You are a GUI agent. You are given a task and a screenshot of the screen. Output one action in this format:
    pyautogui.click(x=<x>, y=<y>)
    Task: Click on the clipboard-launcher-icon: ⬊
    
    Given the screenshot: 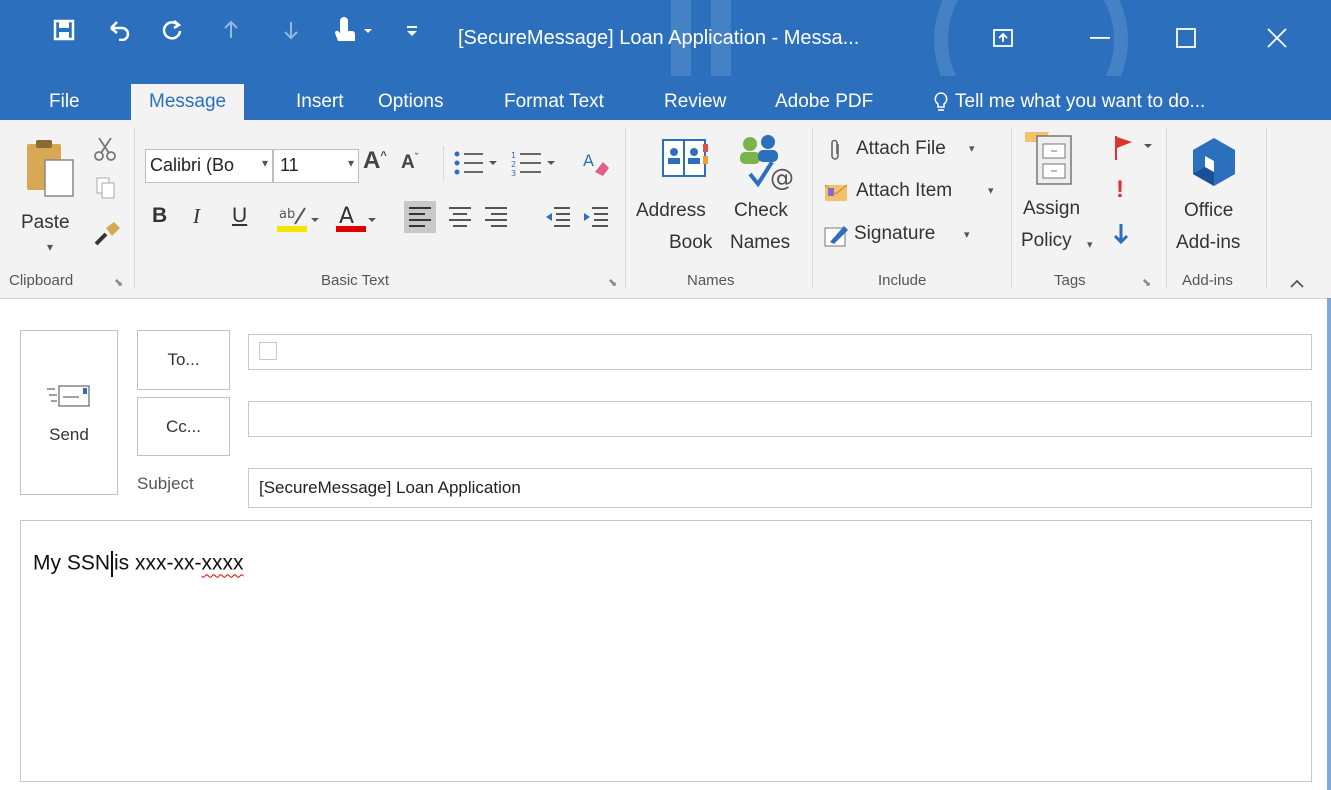 What is the action you would take?
    pyautogui.click(x=118, y=282)
    